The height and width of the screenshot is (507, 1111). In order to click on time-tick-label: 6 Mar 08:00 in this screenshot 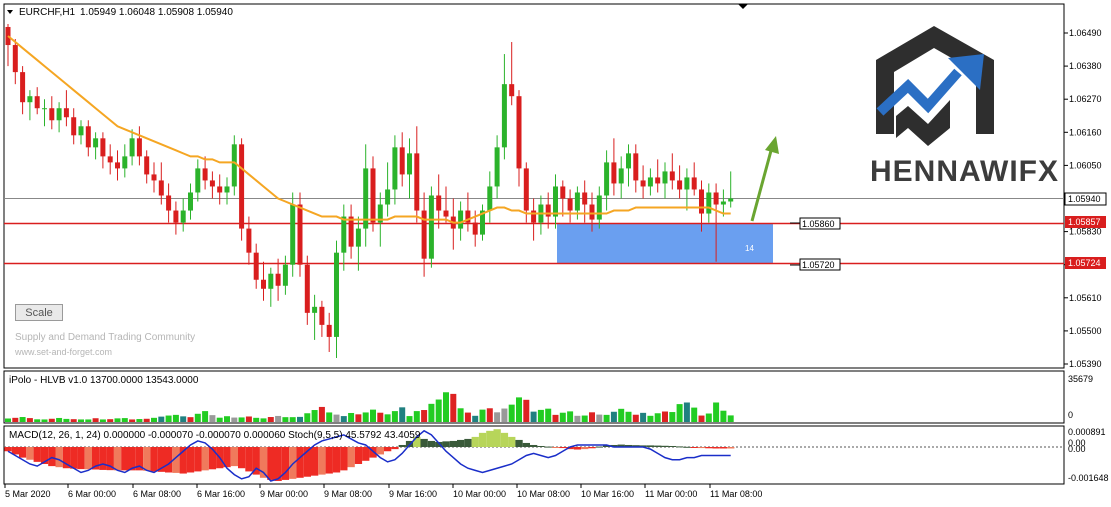, I will do `click(157, 494)`.